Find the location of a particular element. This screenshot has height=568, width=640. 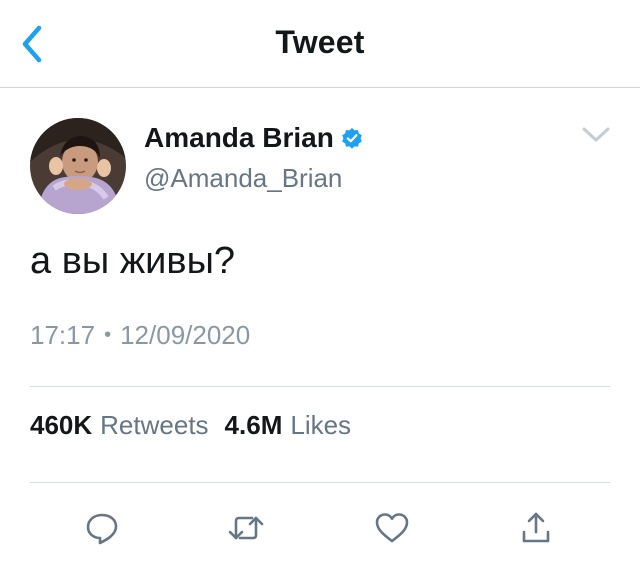

share-upload-icon is located at coordinates (536, 527).